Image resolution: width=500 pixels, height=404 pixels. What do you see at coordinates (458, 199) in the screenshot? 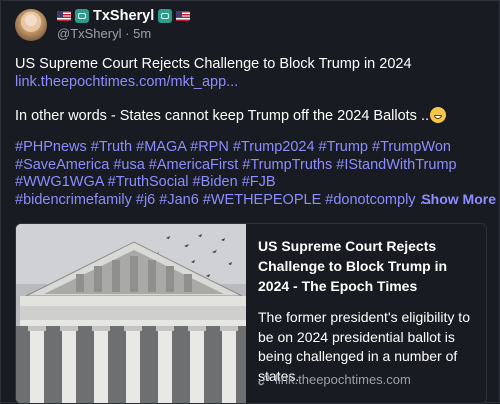
I see `show-more-button: Show More` at bounding box center [458, 199].